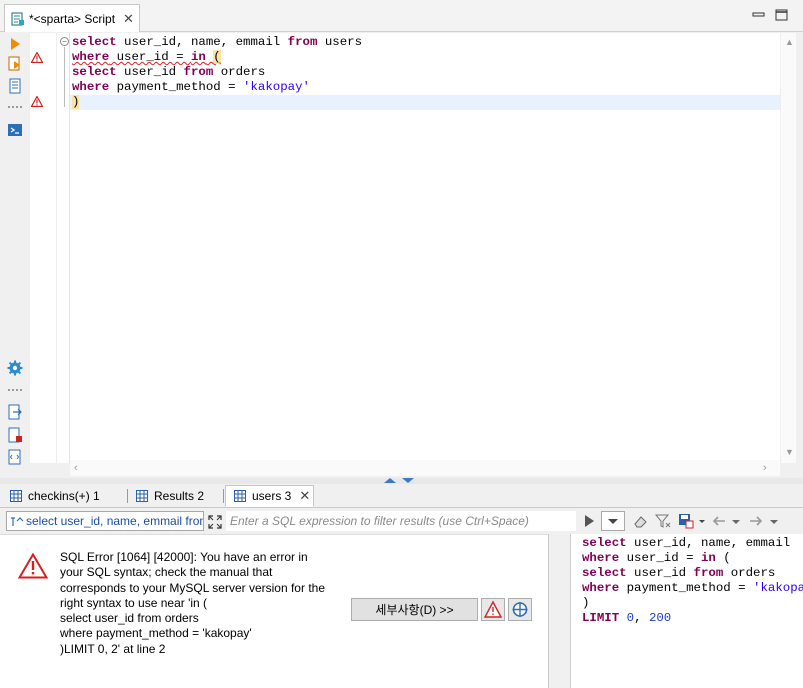  Describe the element at coordinates (401, 16) in the screenshot. I see `editor-tab-bar: *<sparta> Script ✕` at that location.